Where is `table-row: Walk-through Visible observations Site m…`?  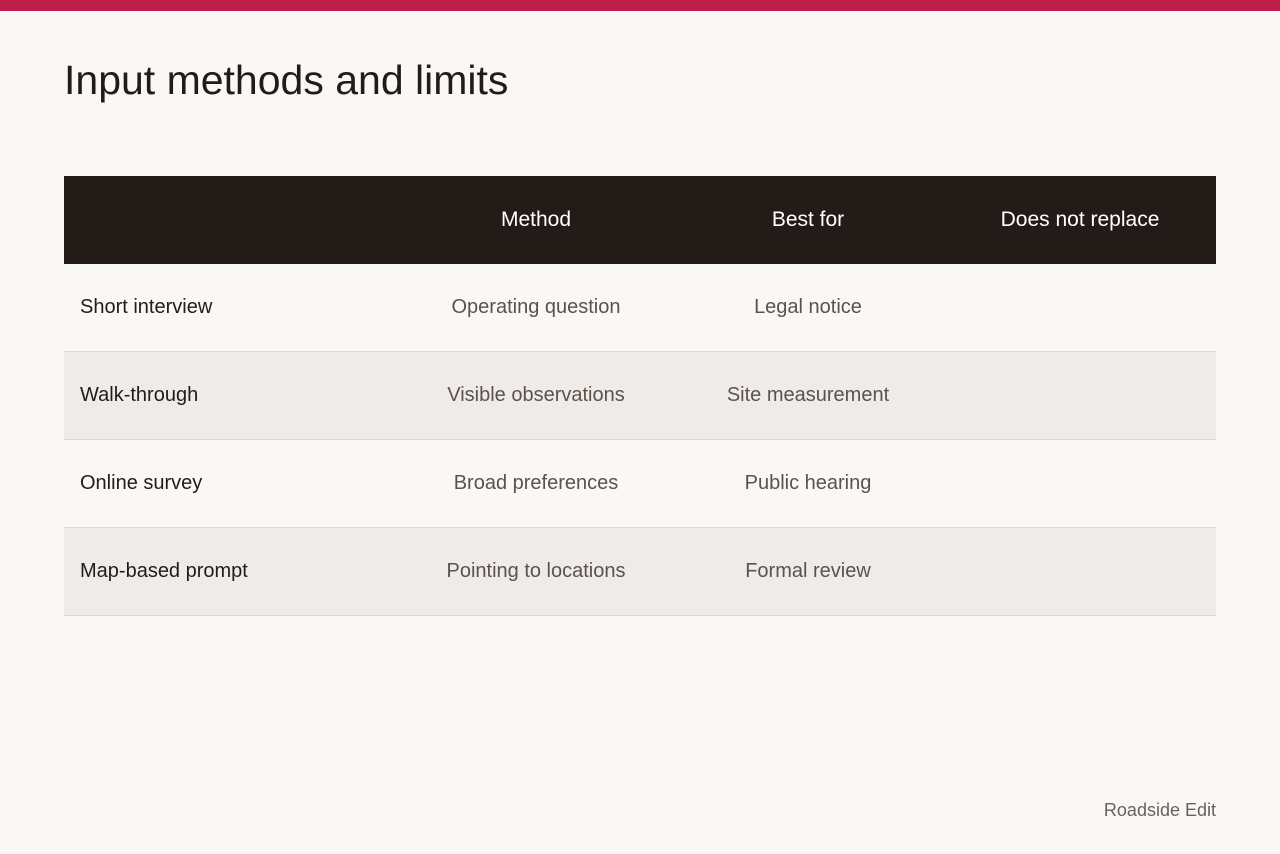 table-row: Walk-through Visible observations Site m… is located at coordinates (640, 396).